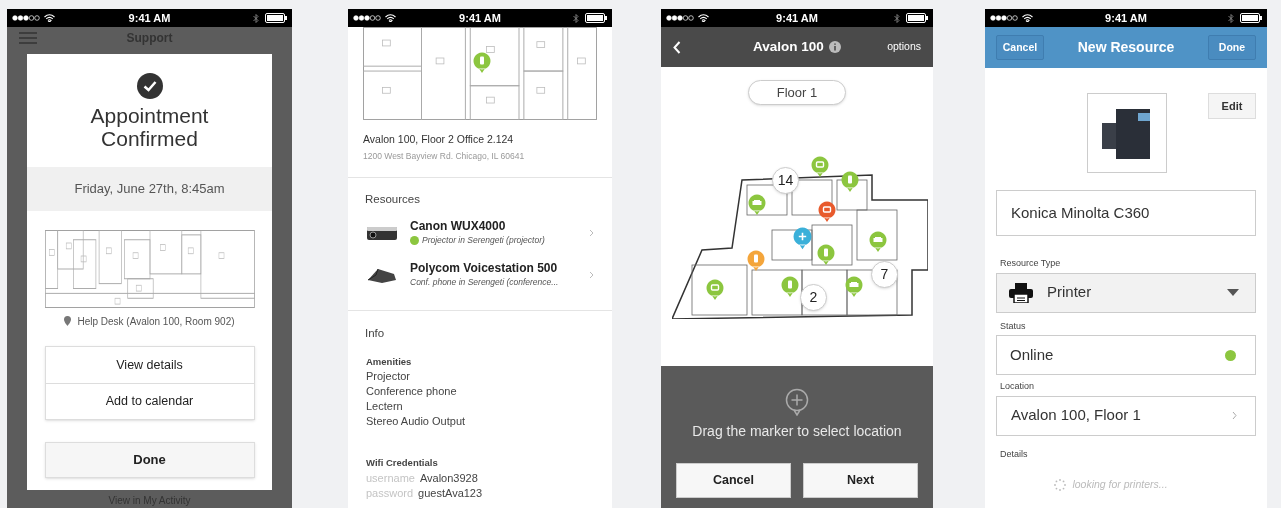 This screenshot has height=508, width=1281. Describe the element at coordinates (1060, 484) in the screenshot. I see `spinner-icon` at that location.